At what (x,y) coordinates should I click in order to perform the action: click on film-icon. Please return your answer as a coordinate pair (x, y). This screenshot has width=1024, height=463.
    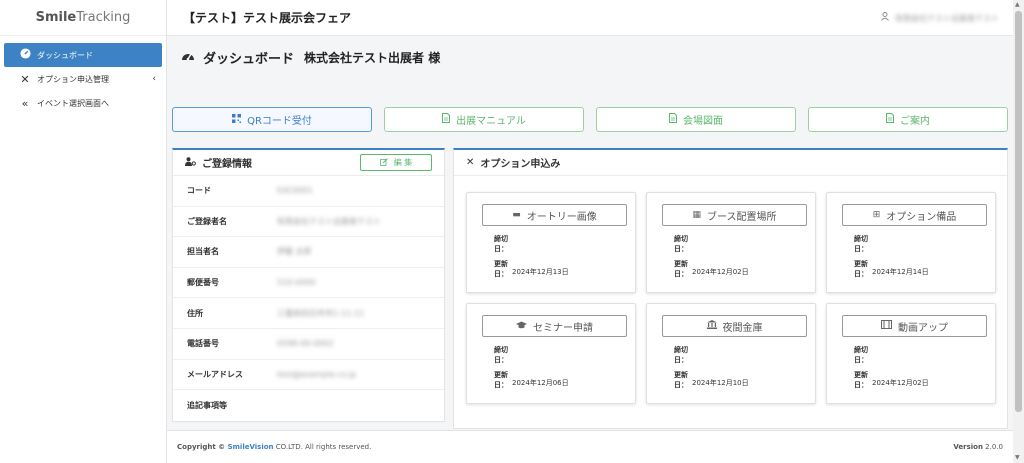
    Looking at the image, I should click on (886, 326).